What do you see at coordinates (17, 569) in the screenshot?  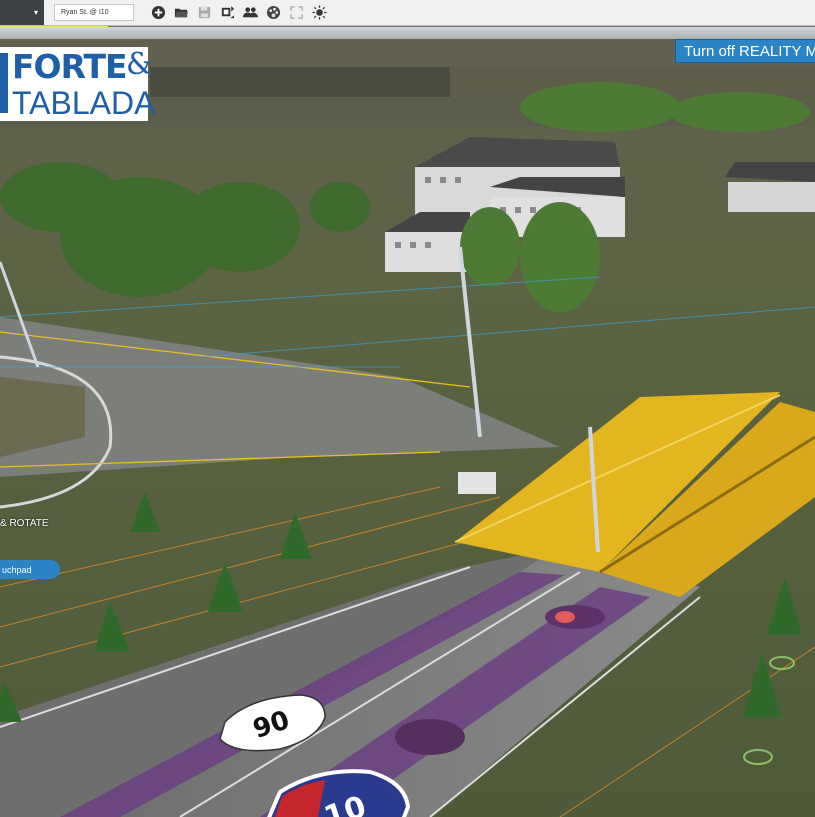 I see `touchpad-label: uchpad` at bounding box center [17, 569].